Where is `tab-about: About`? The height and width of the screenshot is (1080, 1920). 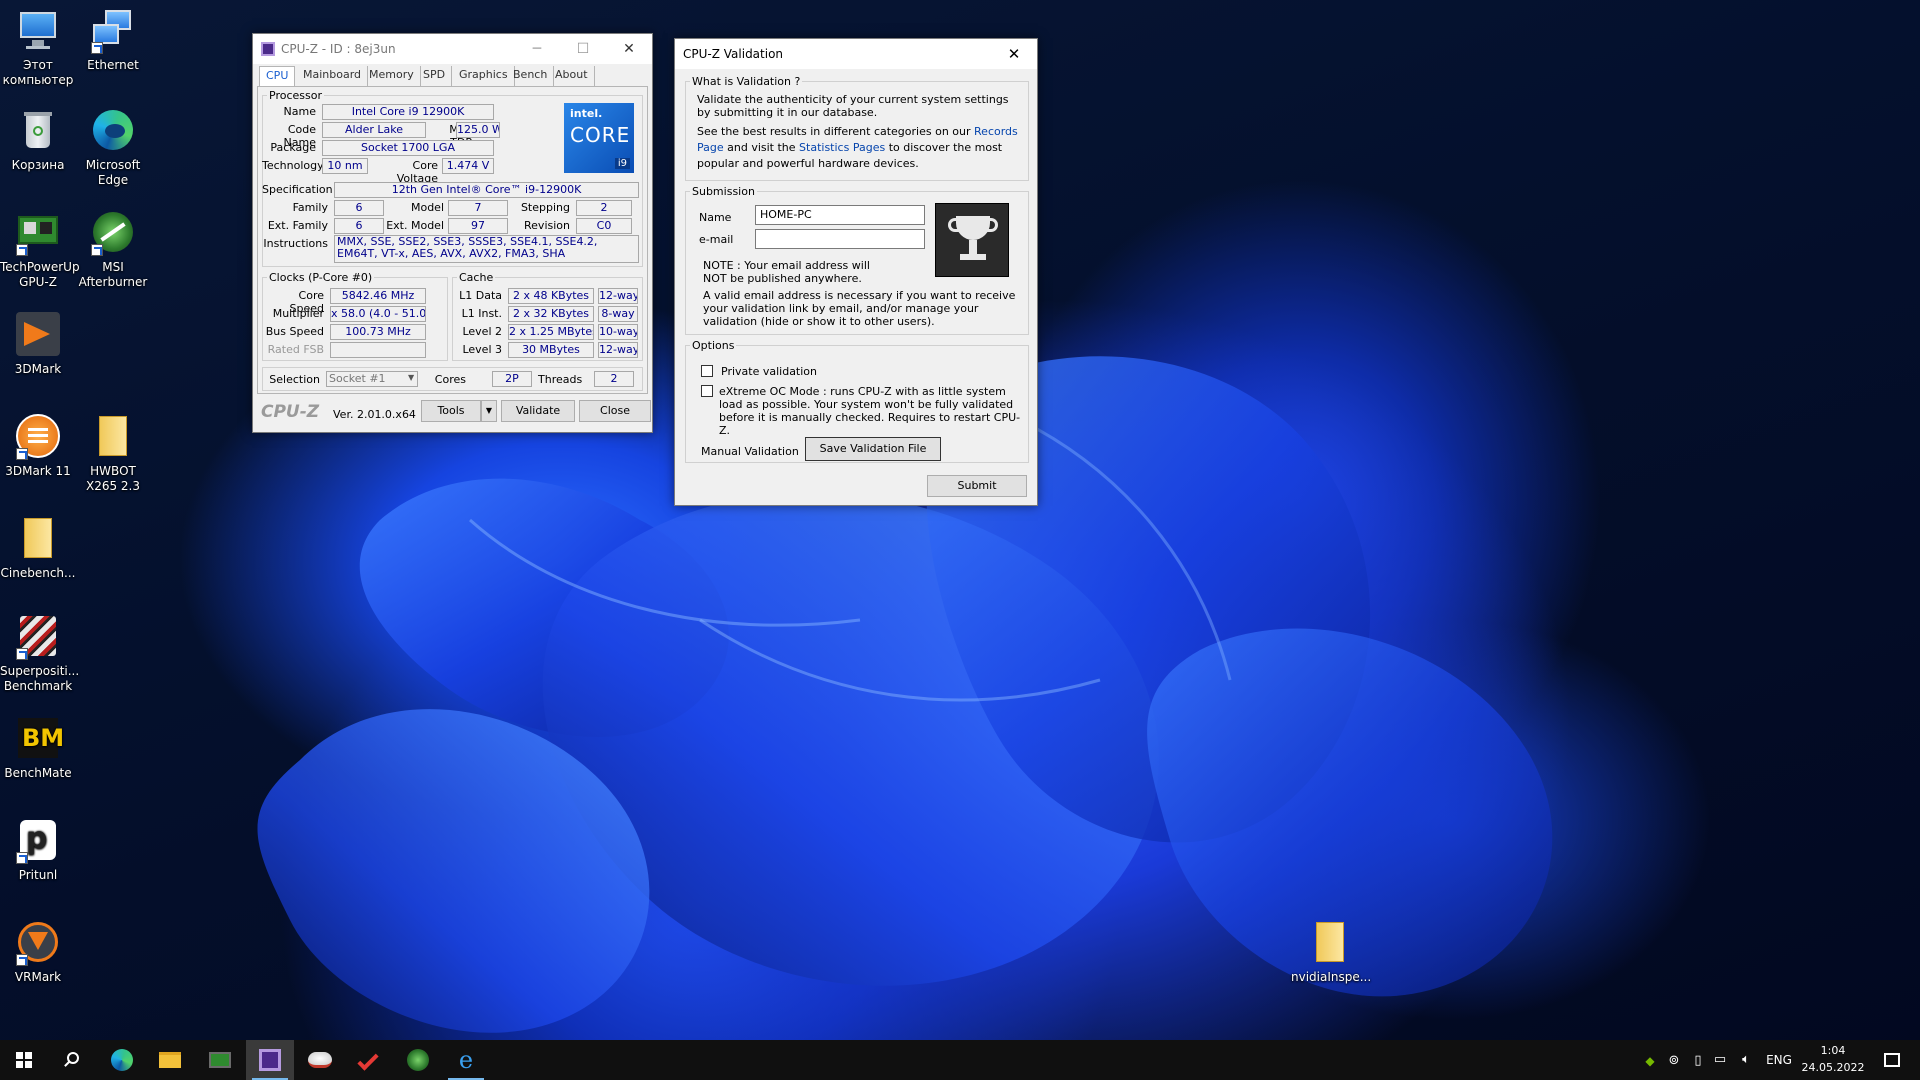 tab-about: About is located at coordinates (572, 76).